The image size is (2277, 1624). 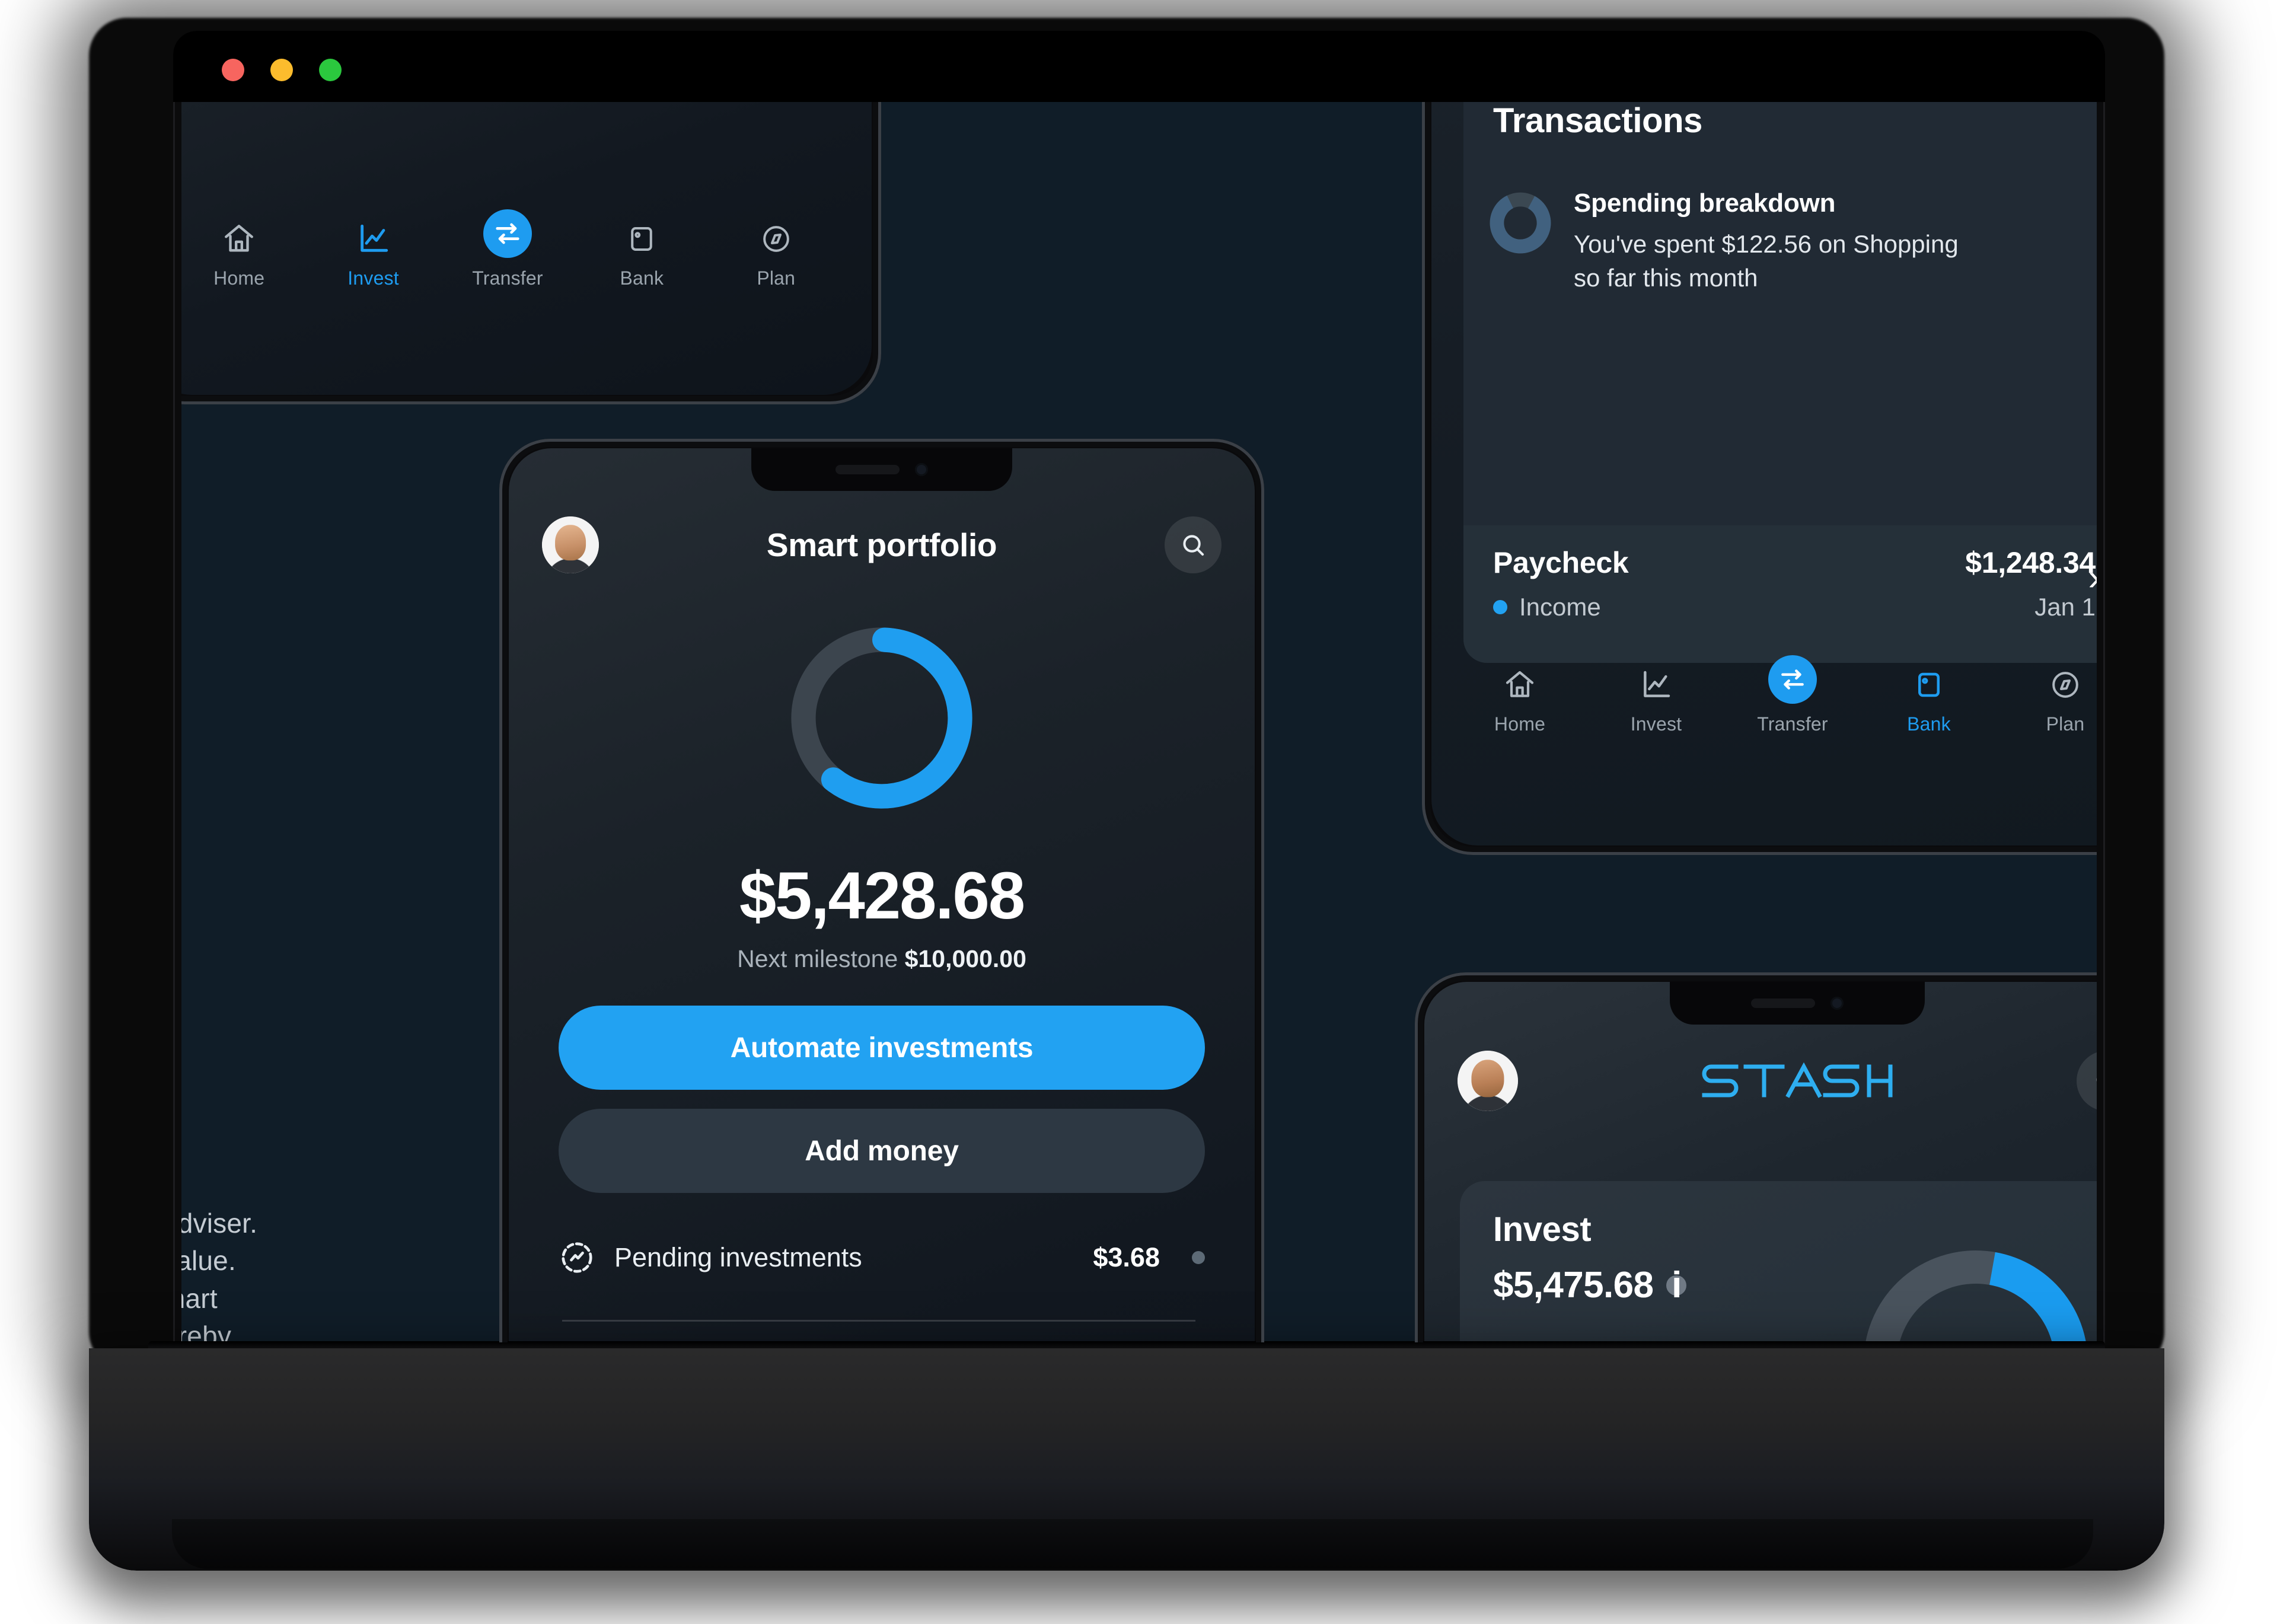 I want to click on invest-donut-chart, so click(x=1974, y=1290).